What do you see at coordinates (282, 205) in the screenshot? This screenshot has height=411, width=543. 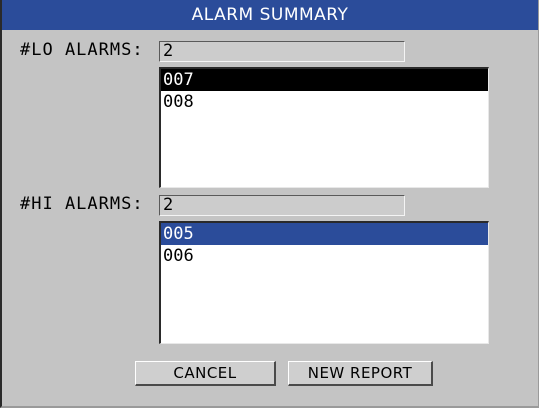 I see `hi-alarms-count-field: 2` at bounding box center [282, 205].